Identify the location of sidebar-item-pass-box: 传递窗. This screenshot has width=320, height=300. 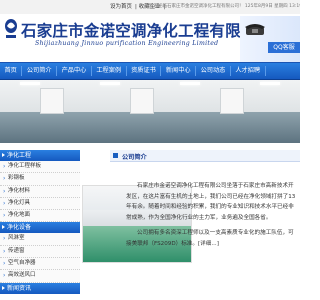
(40, 252).